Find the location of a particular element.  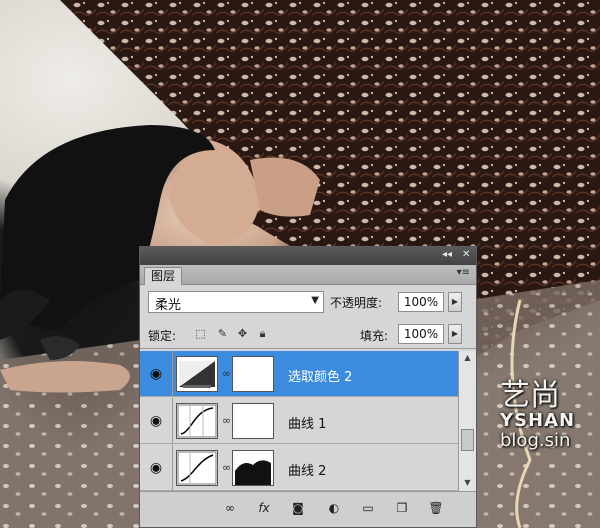

lock-label: 锁定: is located at coordinates (162, 336).